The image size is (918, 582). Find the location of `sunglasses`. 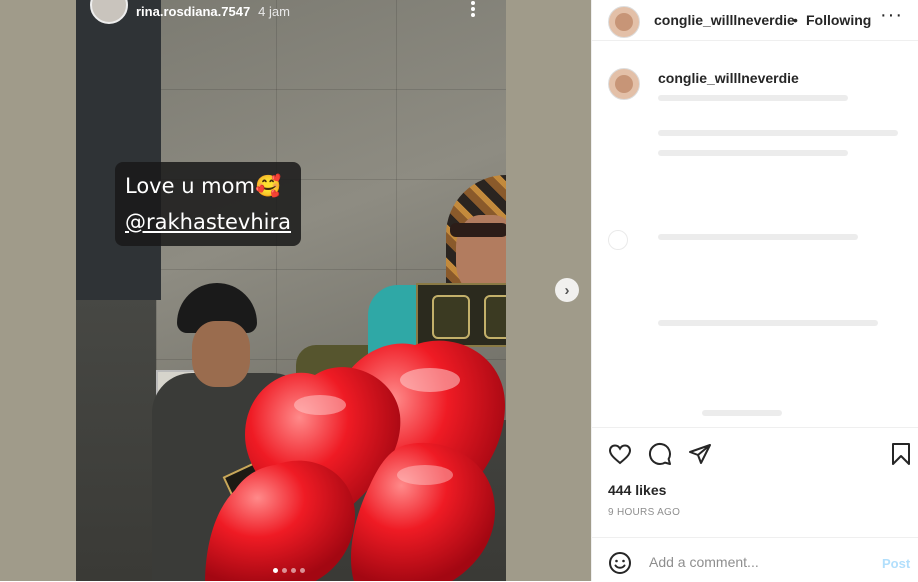

sunglasses is located at coordinates (478, 230).